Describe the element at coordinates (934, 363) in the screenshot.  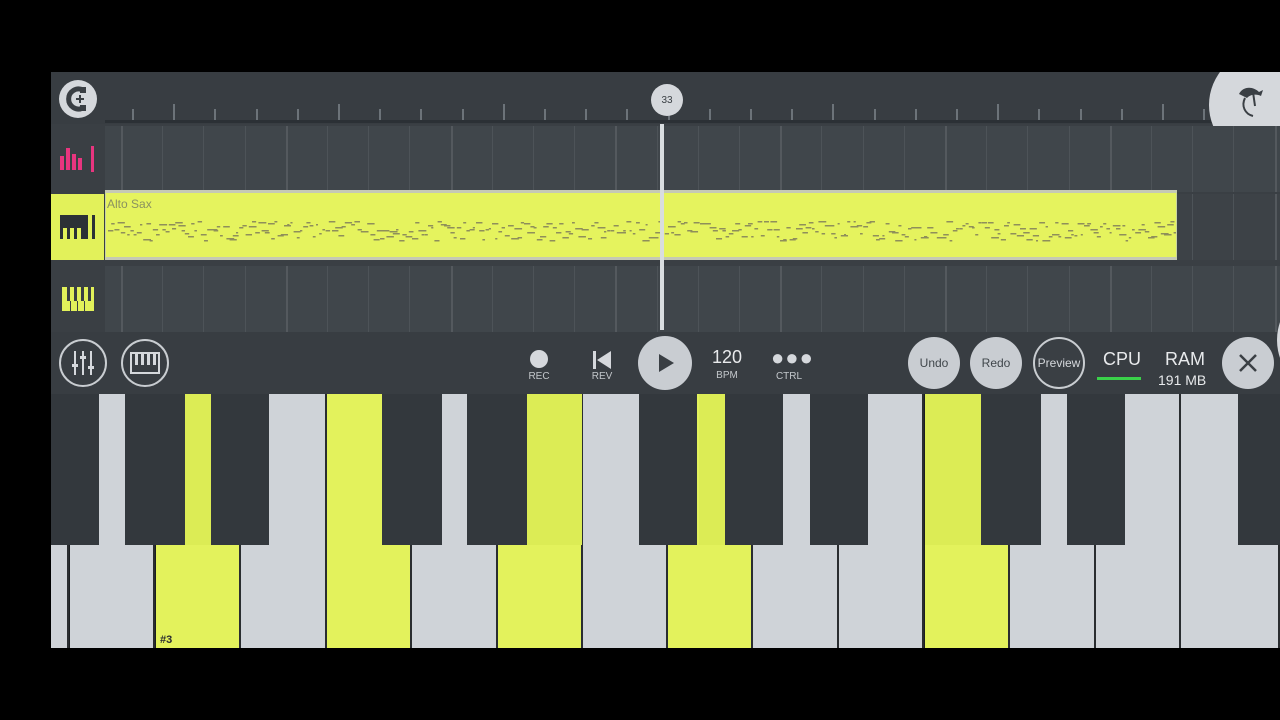
I see `undo-button: Undo` at that location.